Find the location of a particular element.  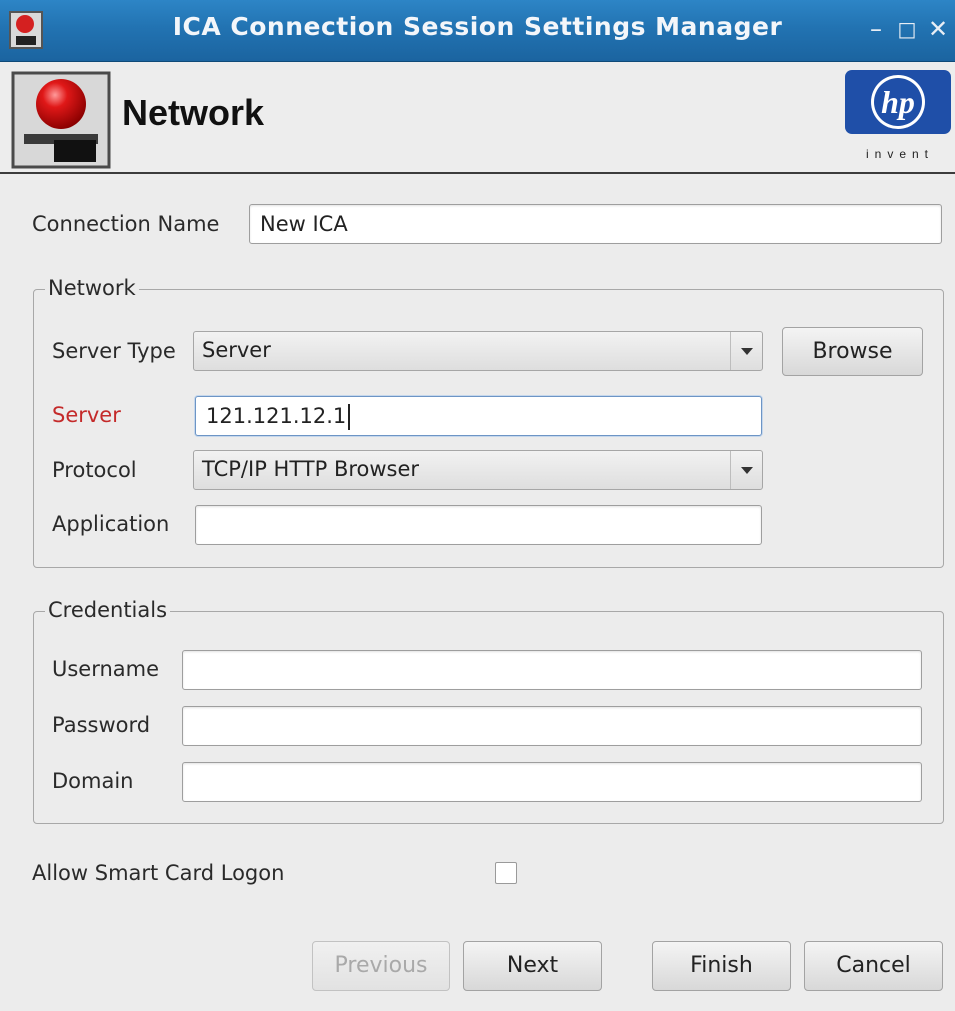

cancel-button: Cancel is located at coordinates (873, 966).